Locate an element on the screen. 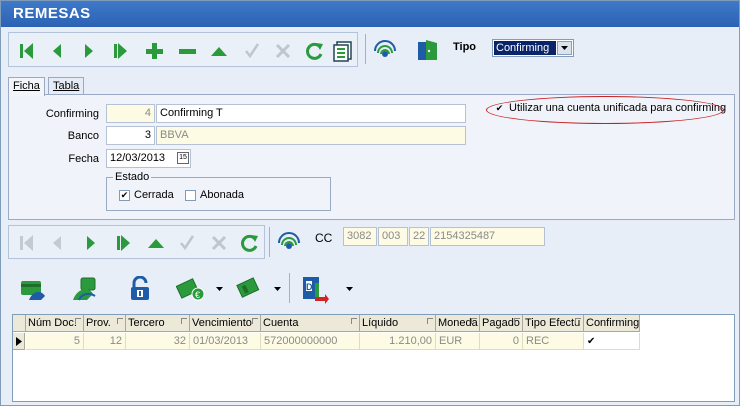 Image resolution: width=740 pixels, height=406 pixels. cell-cuenta: 572000000000 is located at coordinates (310, 341).